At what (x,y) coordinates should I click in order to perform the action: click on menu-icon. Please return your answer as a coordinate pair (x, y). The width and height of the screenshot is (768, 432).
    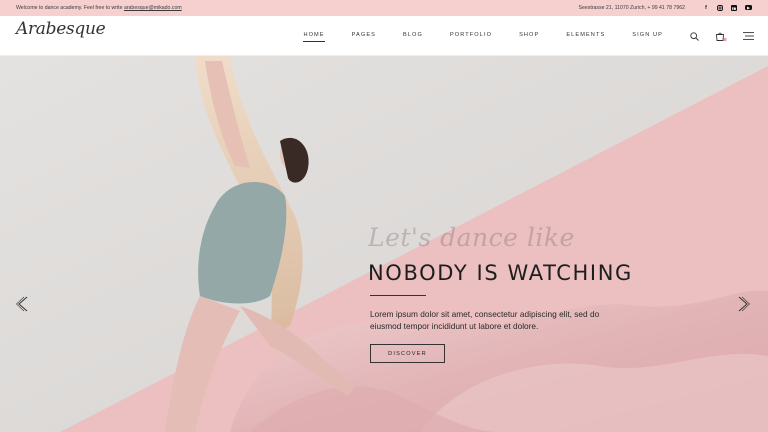
    Looking at the image, I should click on (748, 36).